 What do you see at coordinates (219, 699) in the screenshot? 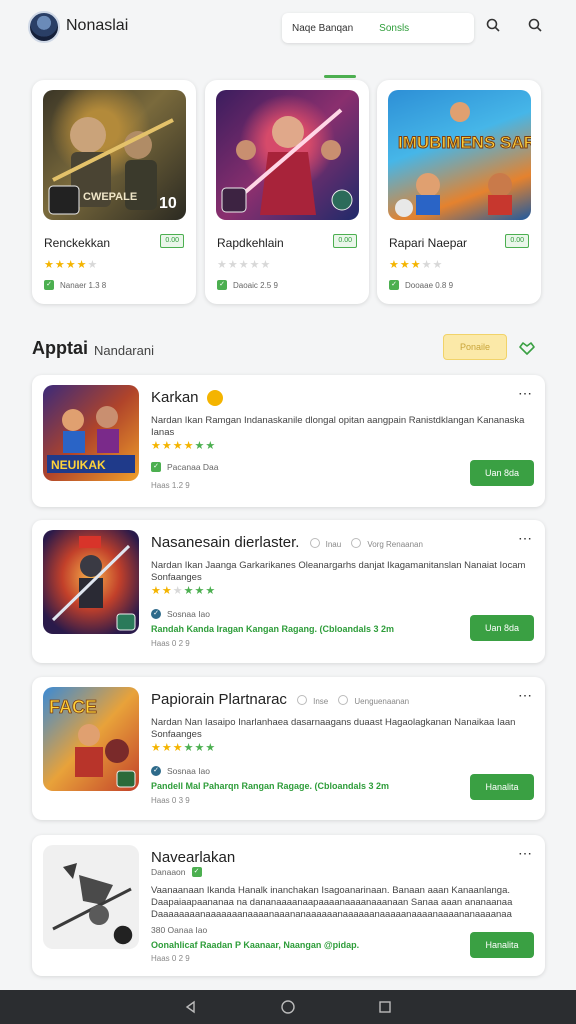
I see `app-title-text: Papiorain Plartnarac` at bounding box center [219, 699].